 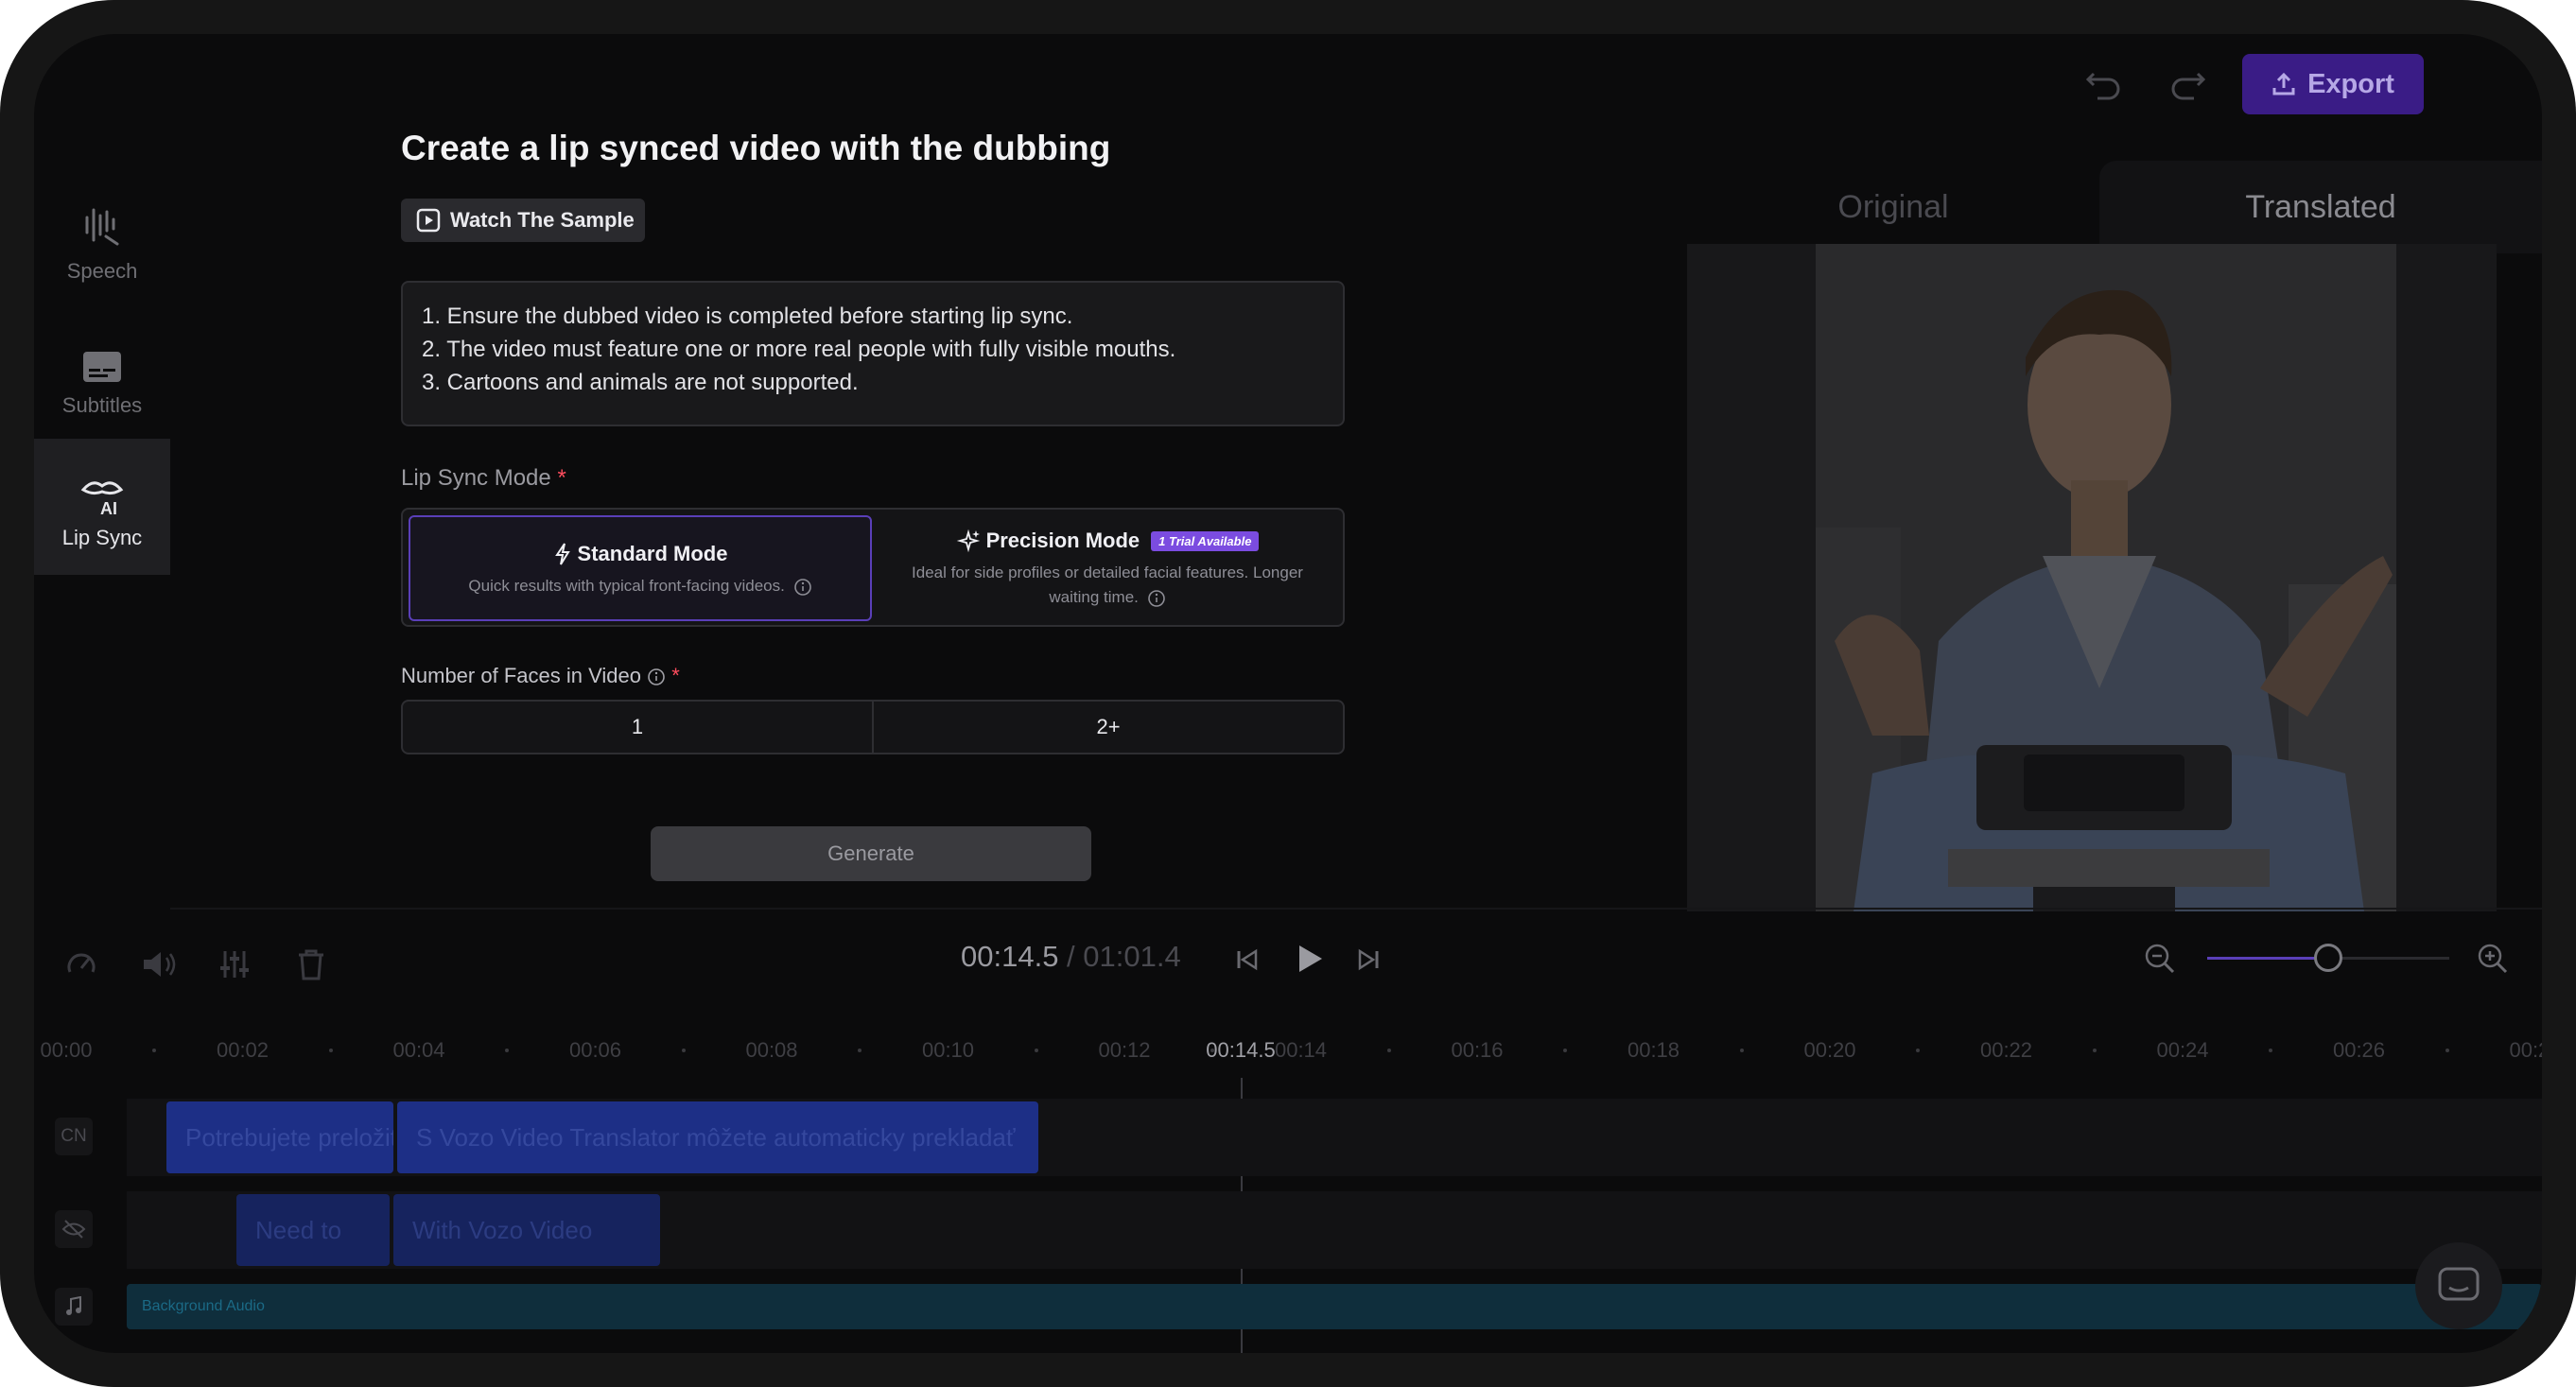 I want to click on trial-badge: 1 Trial Available, so click(x=1205, y=540).